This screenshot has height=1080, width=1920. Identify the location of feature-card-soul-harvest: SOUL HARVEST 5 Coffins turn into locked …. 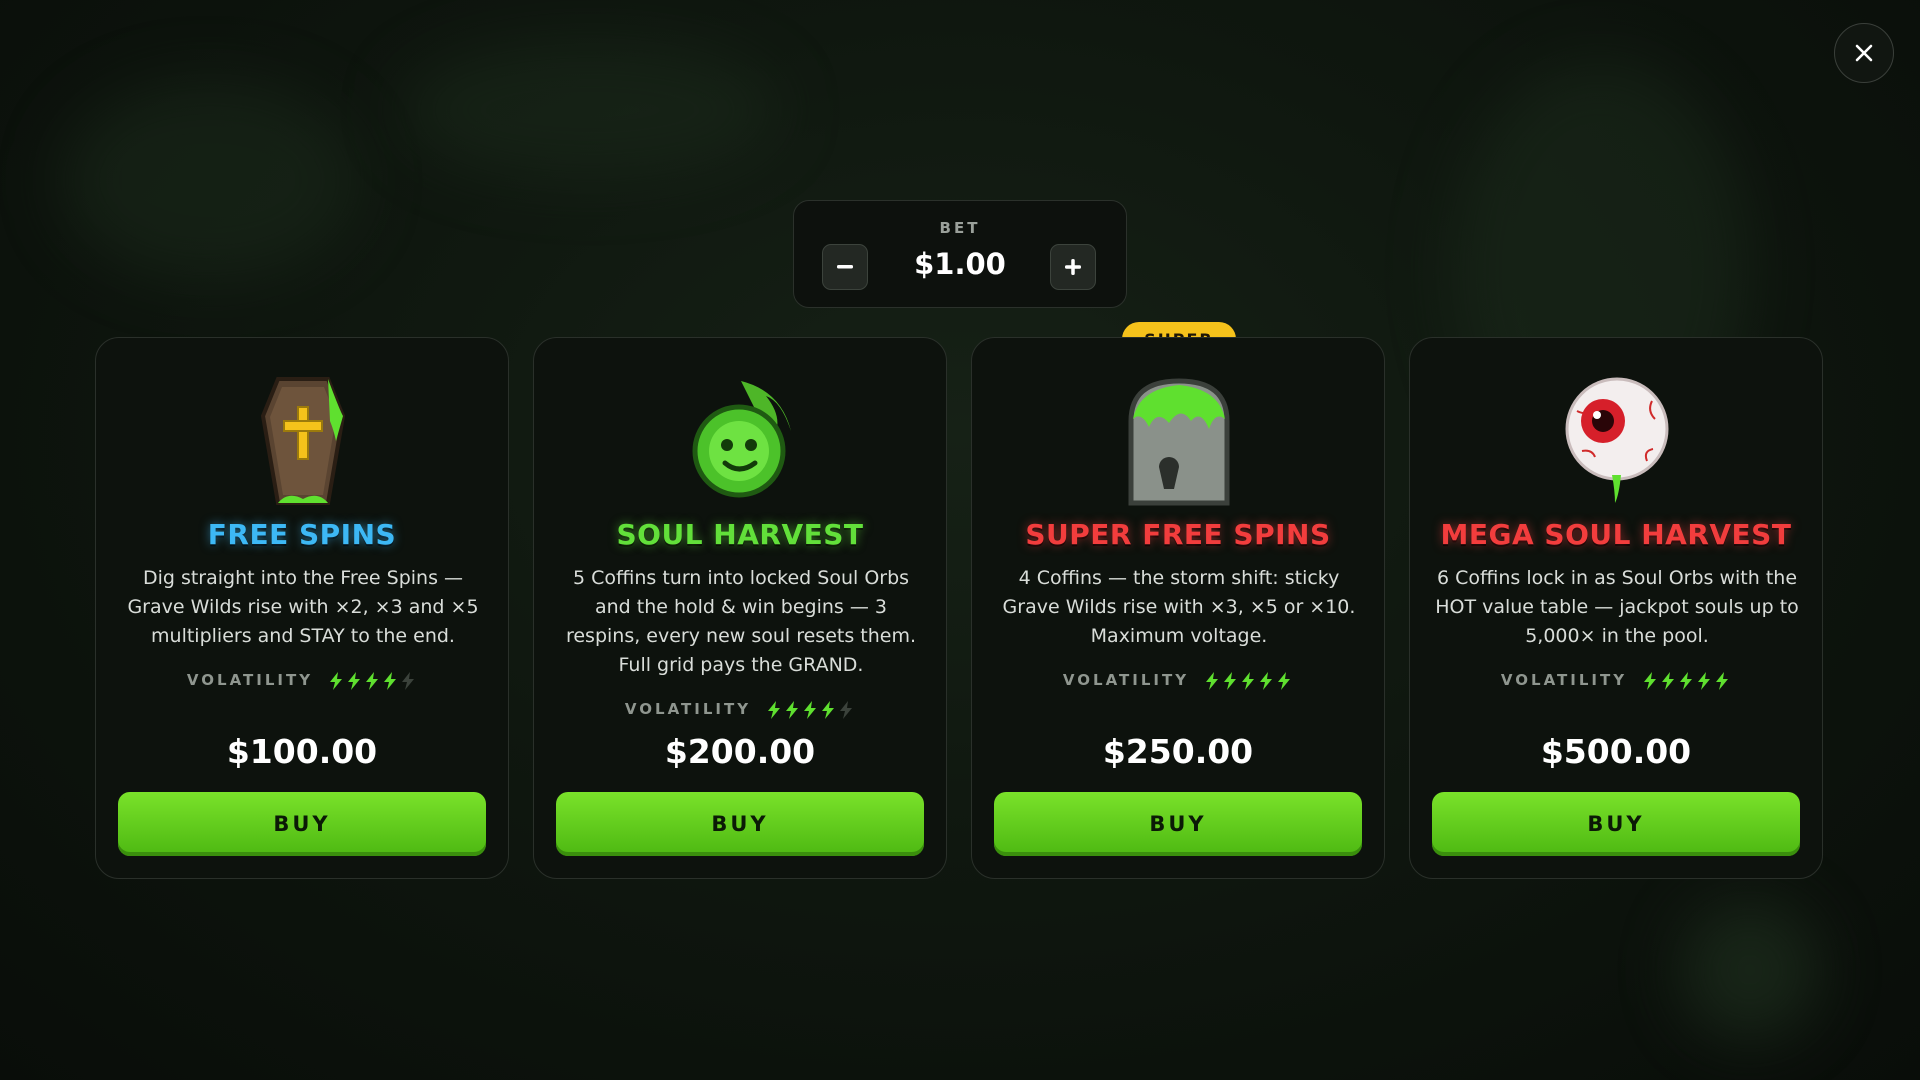
(740, 608).